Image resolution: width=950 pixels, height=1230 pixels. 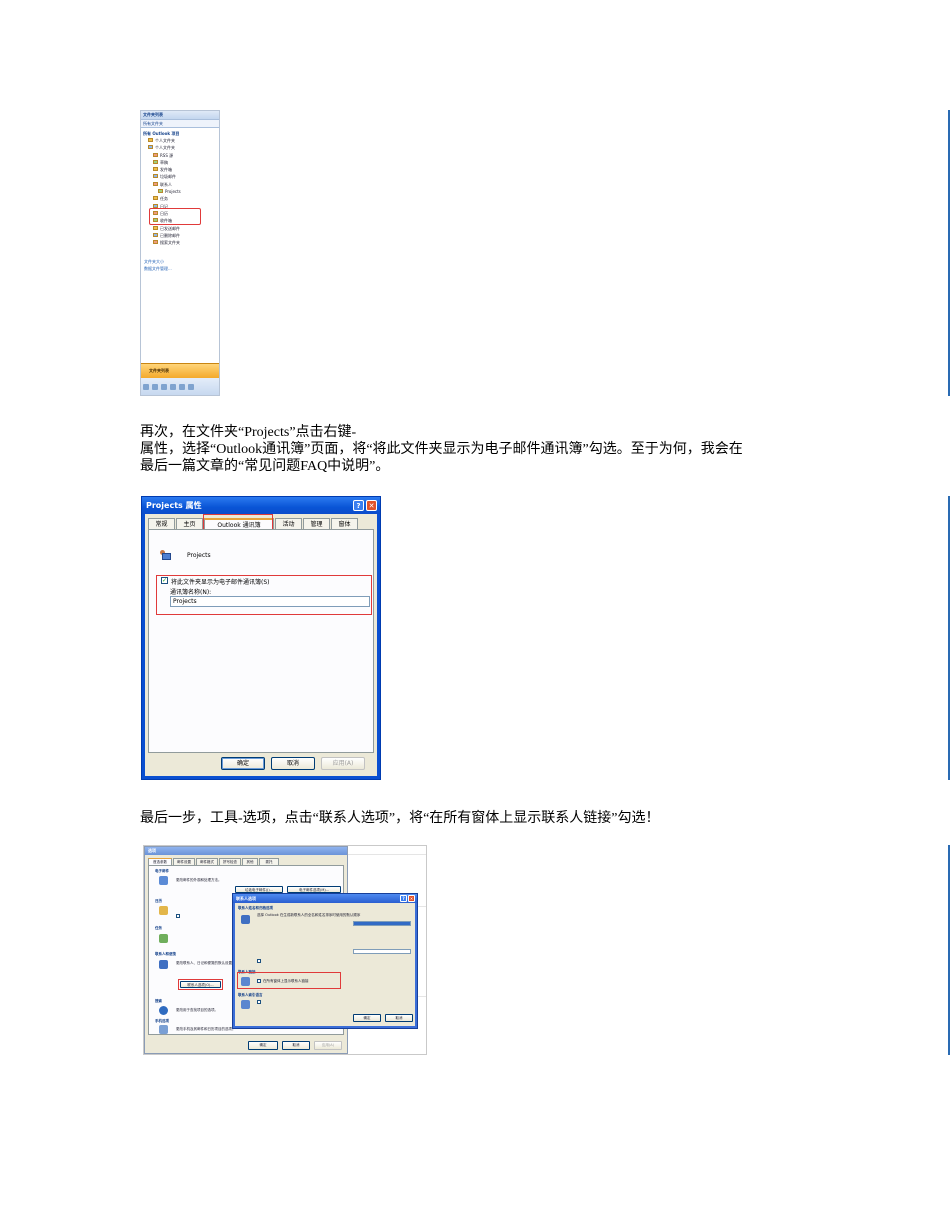 I want to click on contact-options-ok-button: 确定, so click(x=367, y=1018).